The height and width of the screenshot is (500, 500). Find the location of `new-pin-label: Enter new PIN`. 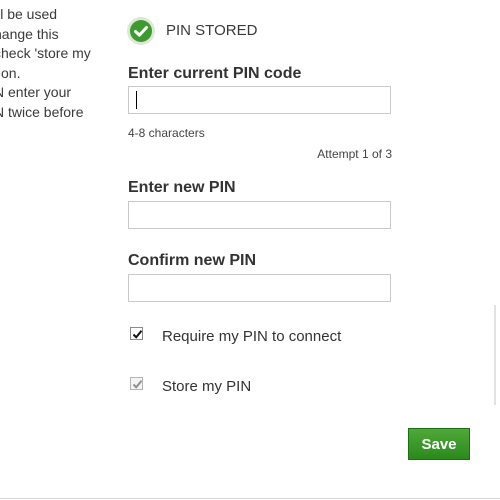

new-pin-label: Enter new PIN is located at coordinates (182, 187).